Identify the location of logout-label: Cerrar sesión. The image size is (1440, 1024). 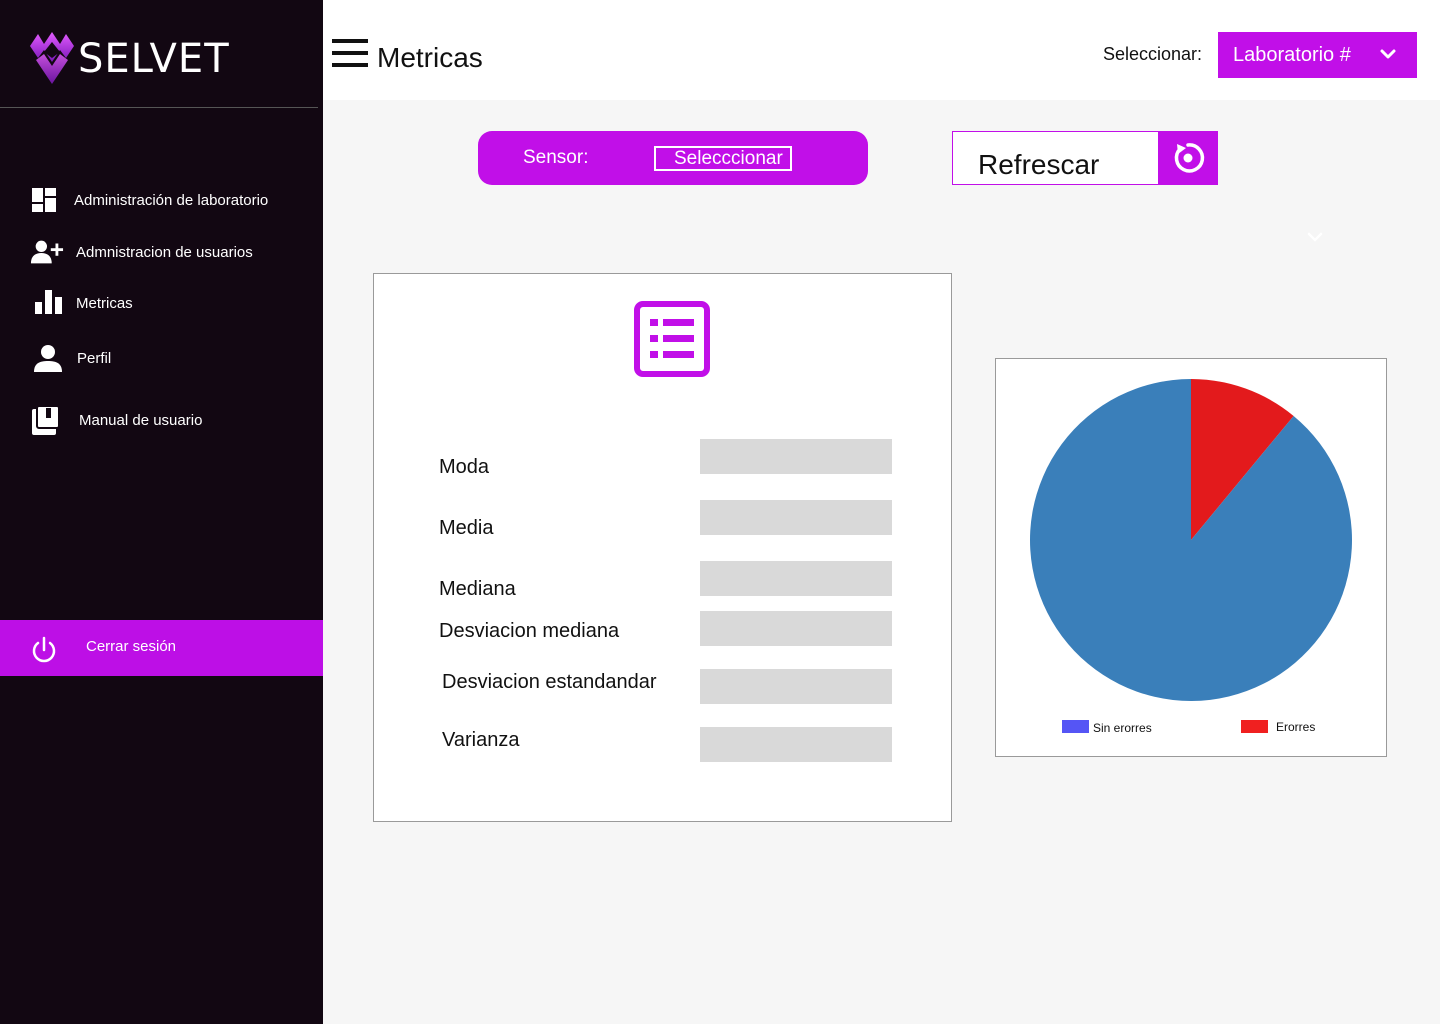
(131, 646).